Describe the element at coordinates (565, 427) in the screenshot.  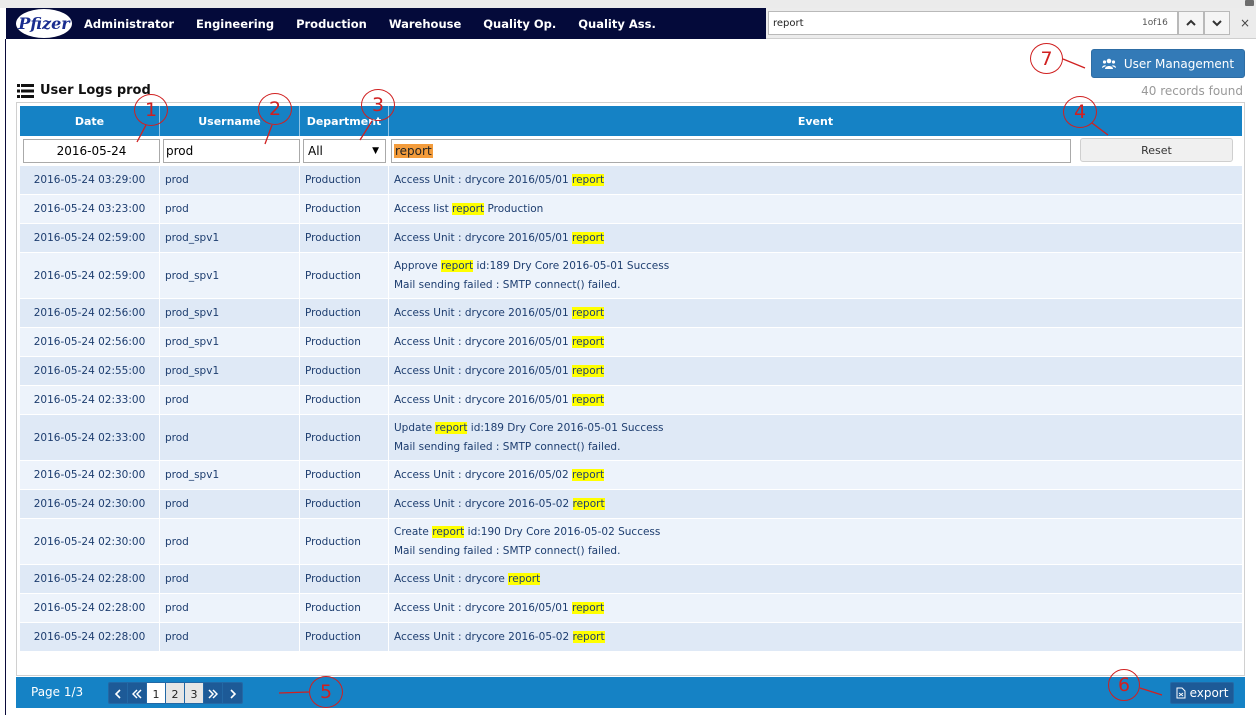
I see `event-text: id:189 Dry Core 2016-05-01 Success` at that location.